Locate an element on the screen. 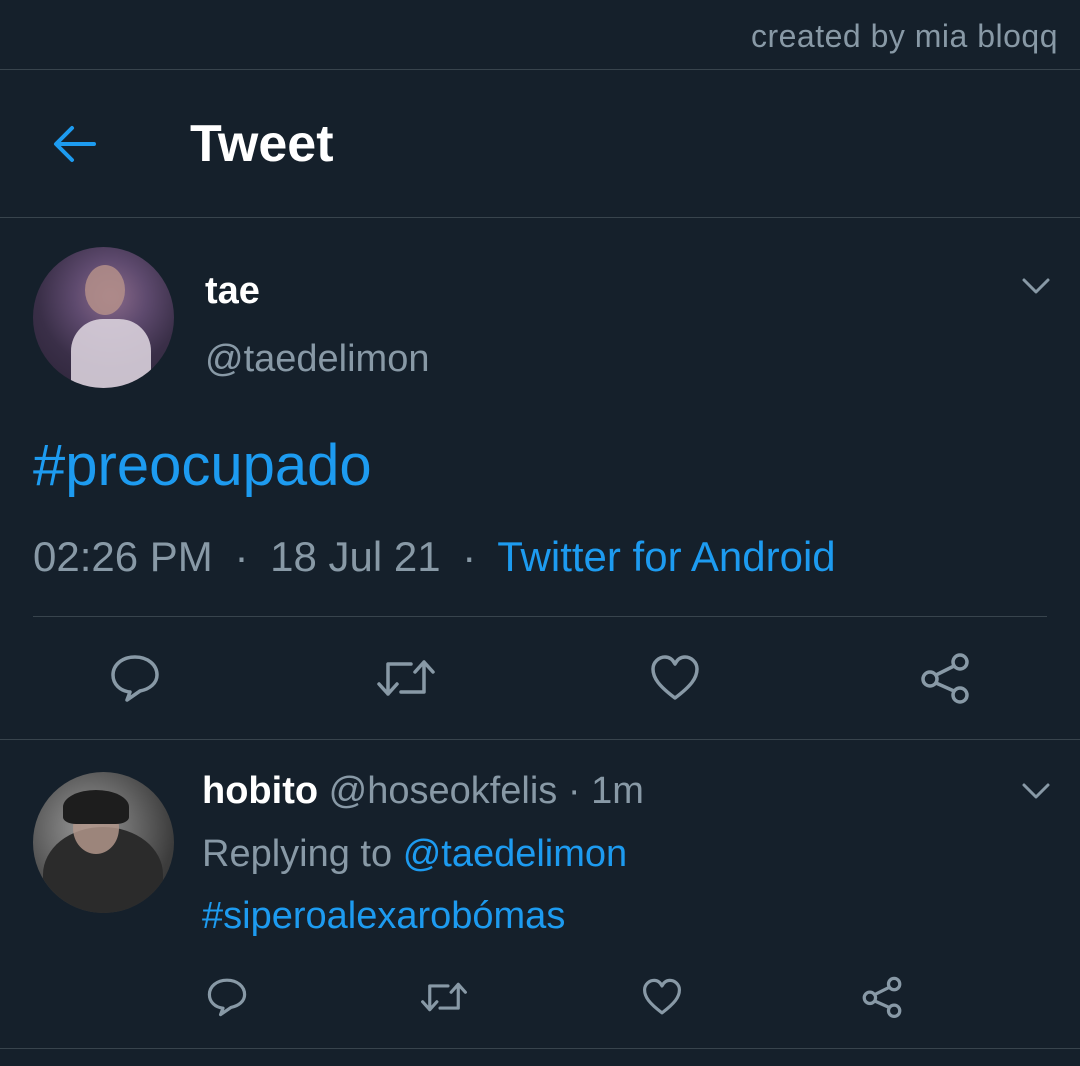 The width and height of the screenshot is (1080, 1066). arrow-left-icon is located at coordinates (75, 144).